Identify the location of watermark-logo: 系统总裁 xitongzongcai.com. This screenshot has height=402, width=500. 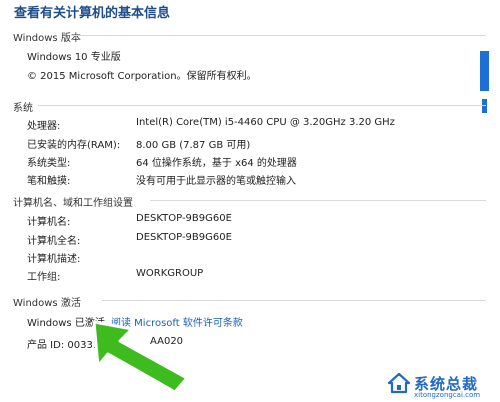
(434, 385).